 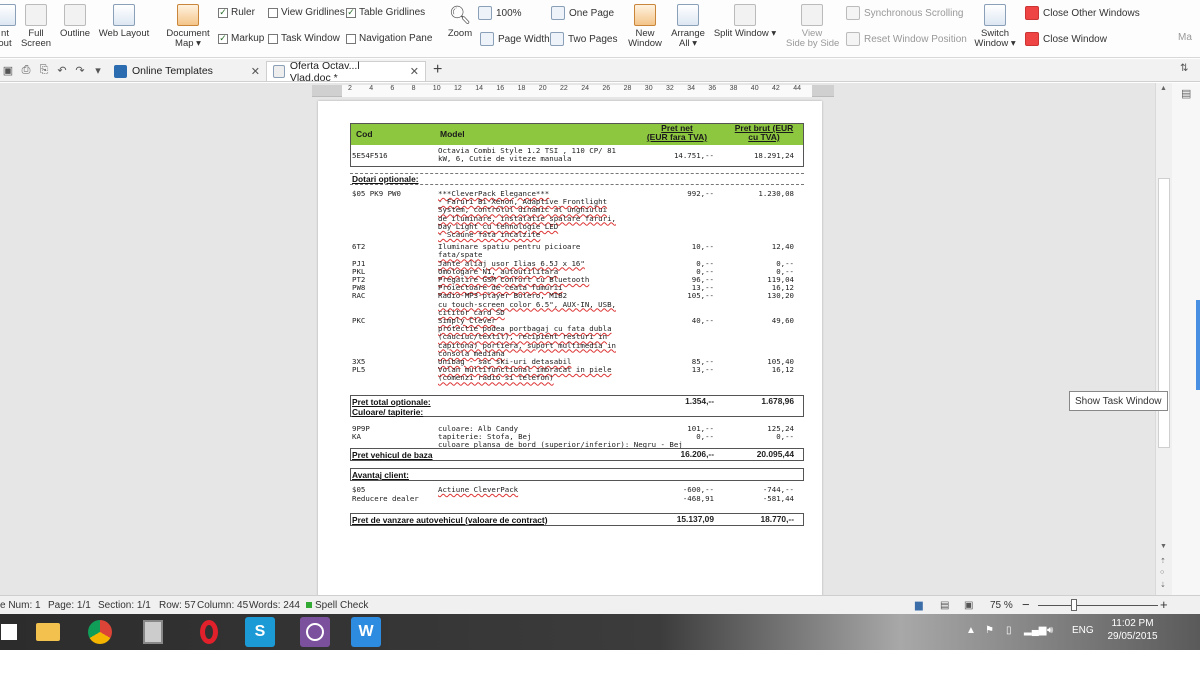 I want to click on page-width-icon, so click(x=487, y=39).